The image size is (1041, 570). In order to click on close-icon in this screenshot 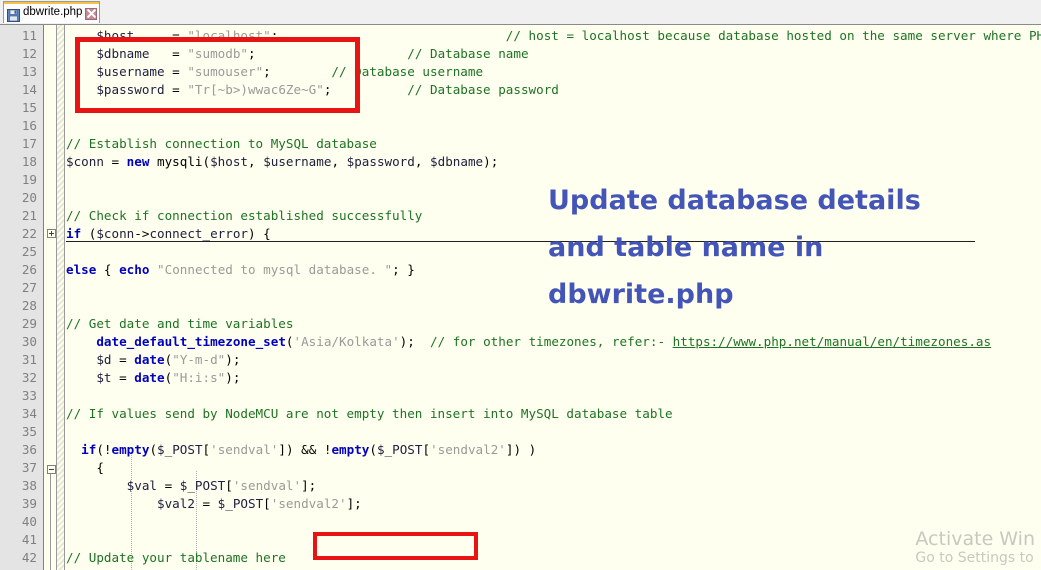, I will do `click(91, 13)`.